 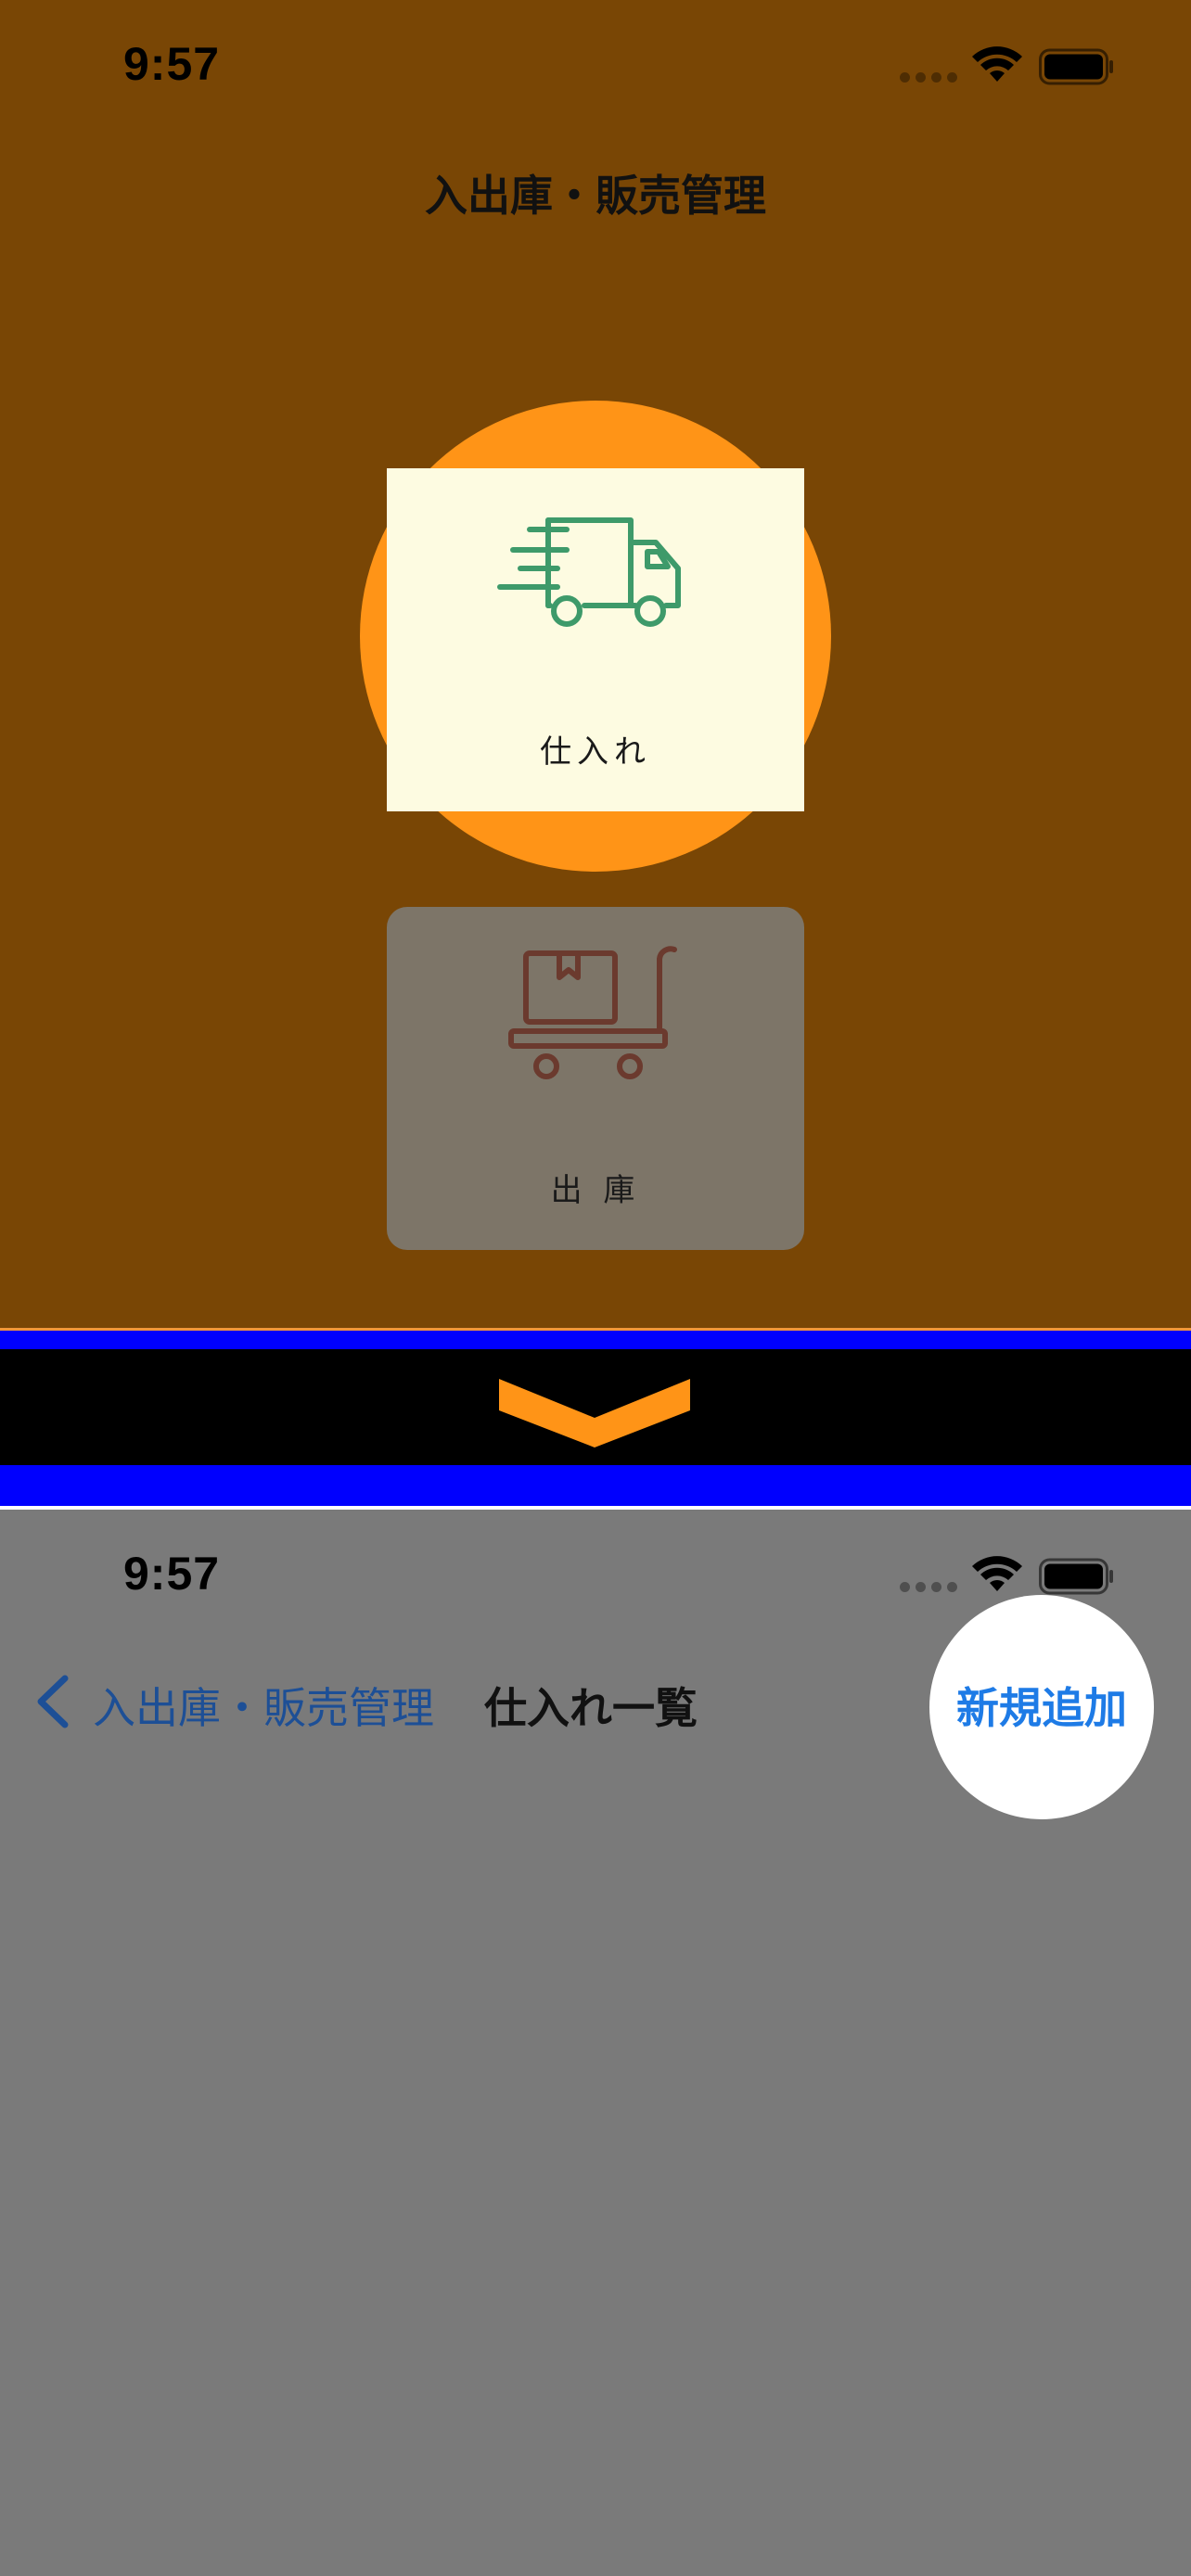 I want to click on back-chevron-icon, so click(x=52, y=1701).